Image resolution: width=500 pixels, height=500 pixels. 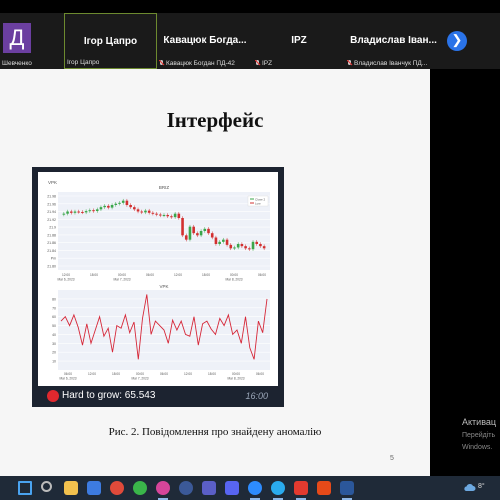 I want to click on chrome-alt-icon, so click(x=140, y=488).